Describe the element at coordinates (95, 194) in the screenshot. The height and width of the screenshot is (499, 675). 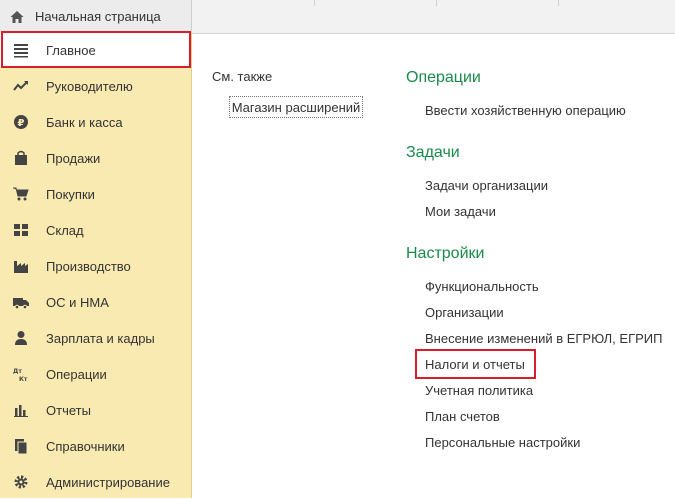
I see `sidebar-item-purchases: Покупки` at that location.